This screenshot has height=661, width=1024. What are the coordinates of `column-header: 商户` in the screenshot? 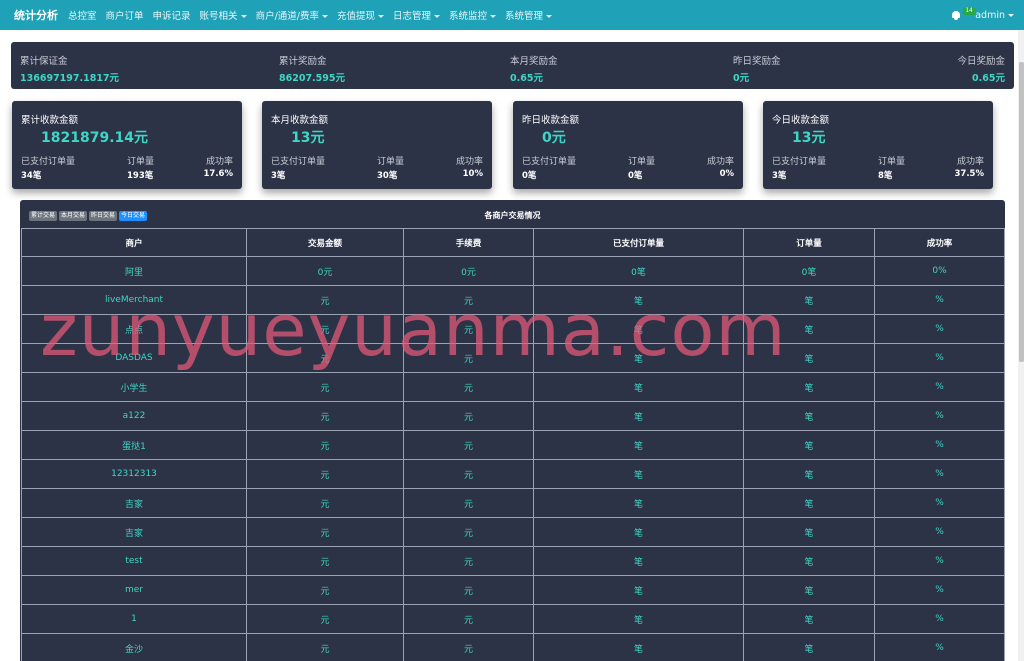 It's located at (134, 242).